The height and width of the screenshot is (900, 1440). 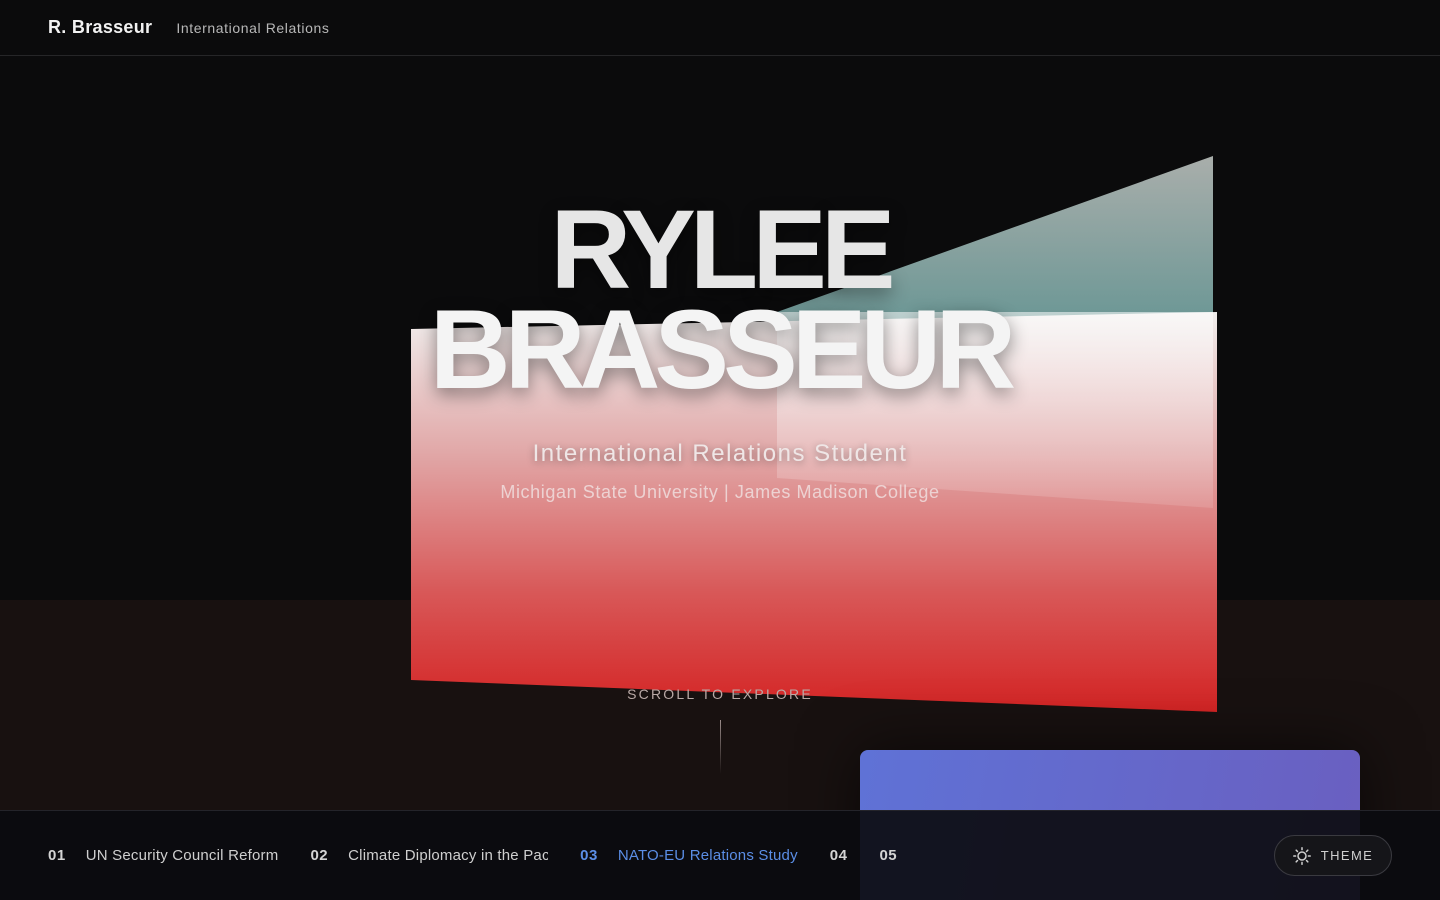 I want to click on theme-button-label: THEME, so click(x=1347, y=855).